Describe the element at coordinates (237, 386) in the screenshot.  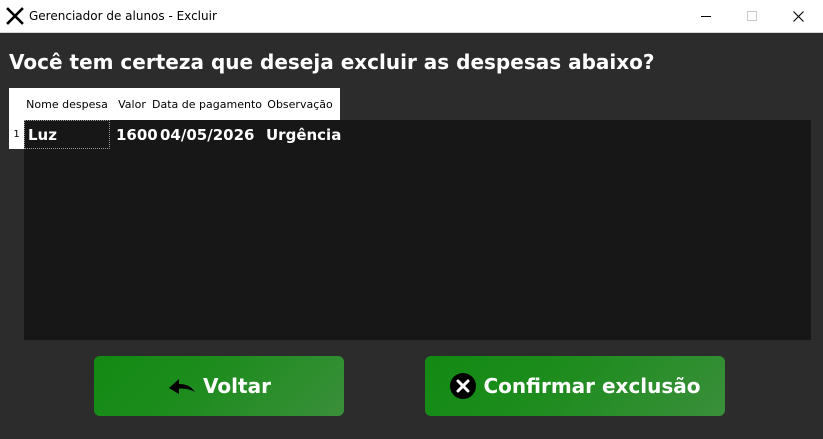
I see `back-button-label: Voltar` at that location.